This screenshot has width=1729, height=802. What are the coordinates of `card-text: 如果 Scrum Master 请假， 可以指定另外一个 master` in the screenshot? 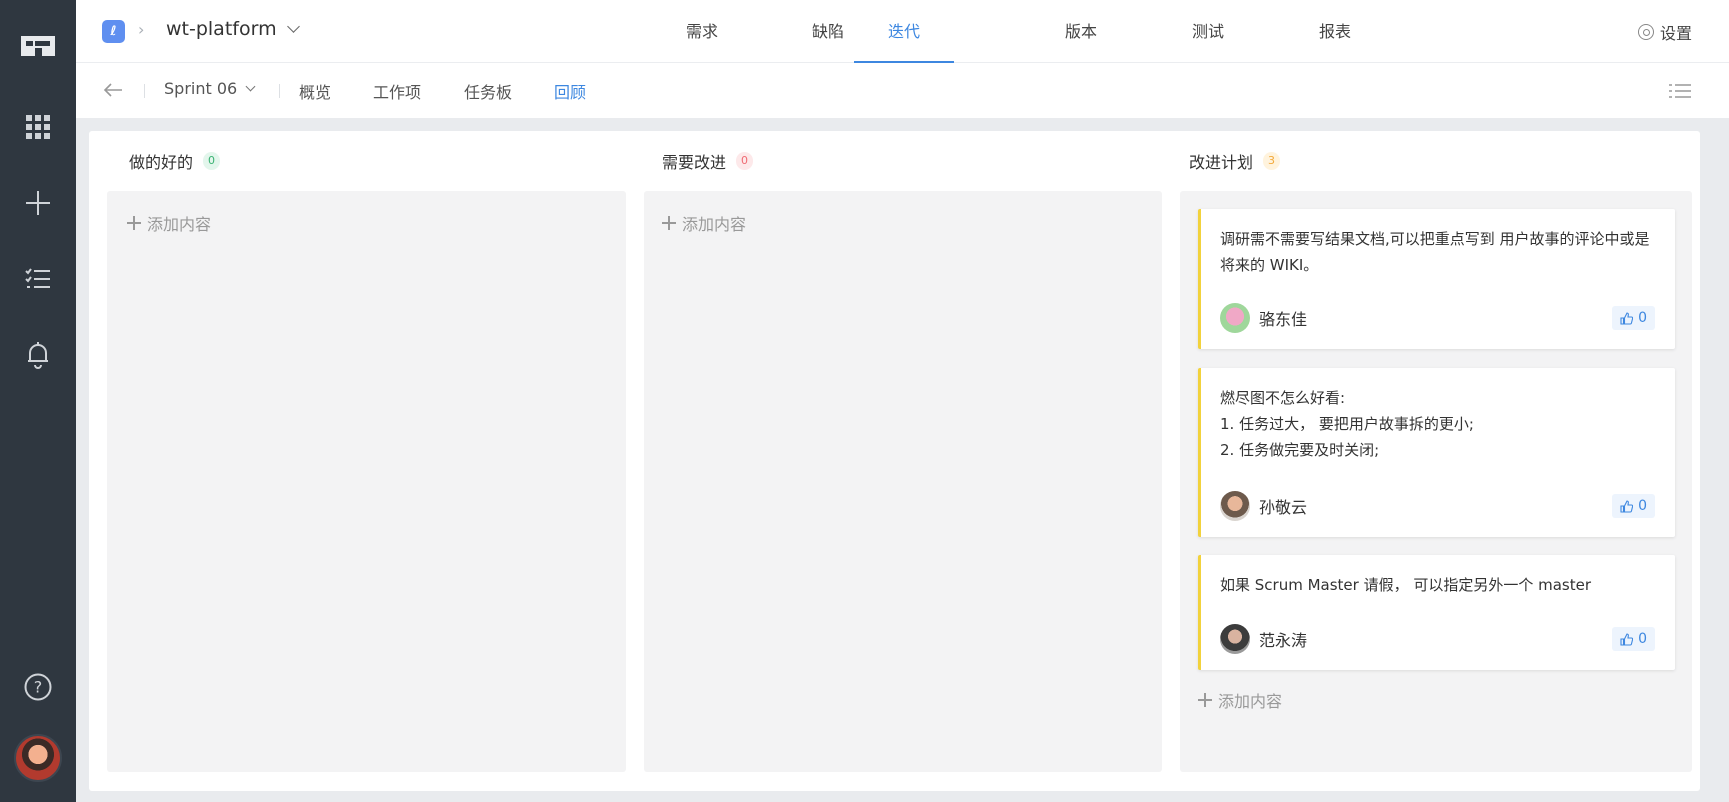 It's located at (1406, 585).